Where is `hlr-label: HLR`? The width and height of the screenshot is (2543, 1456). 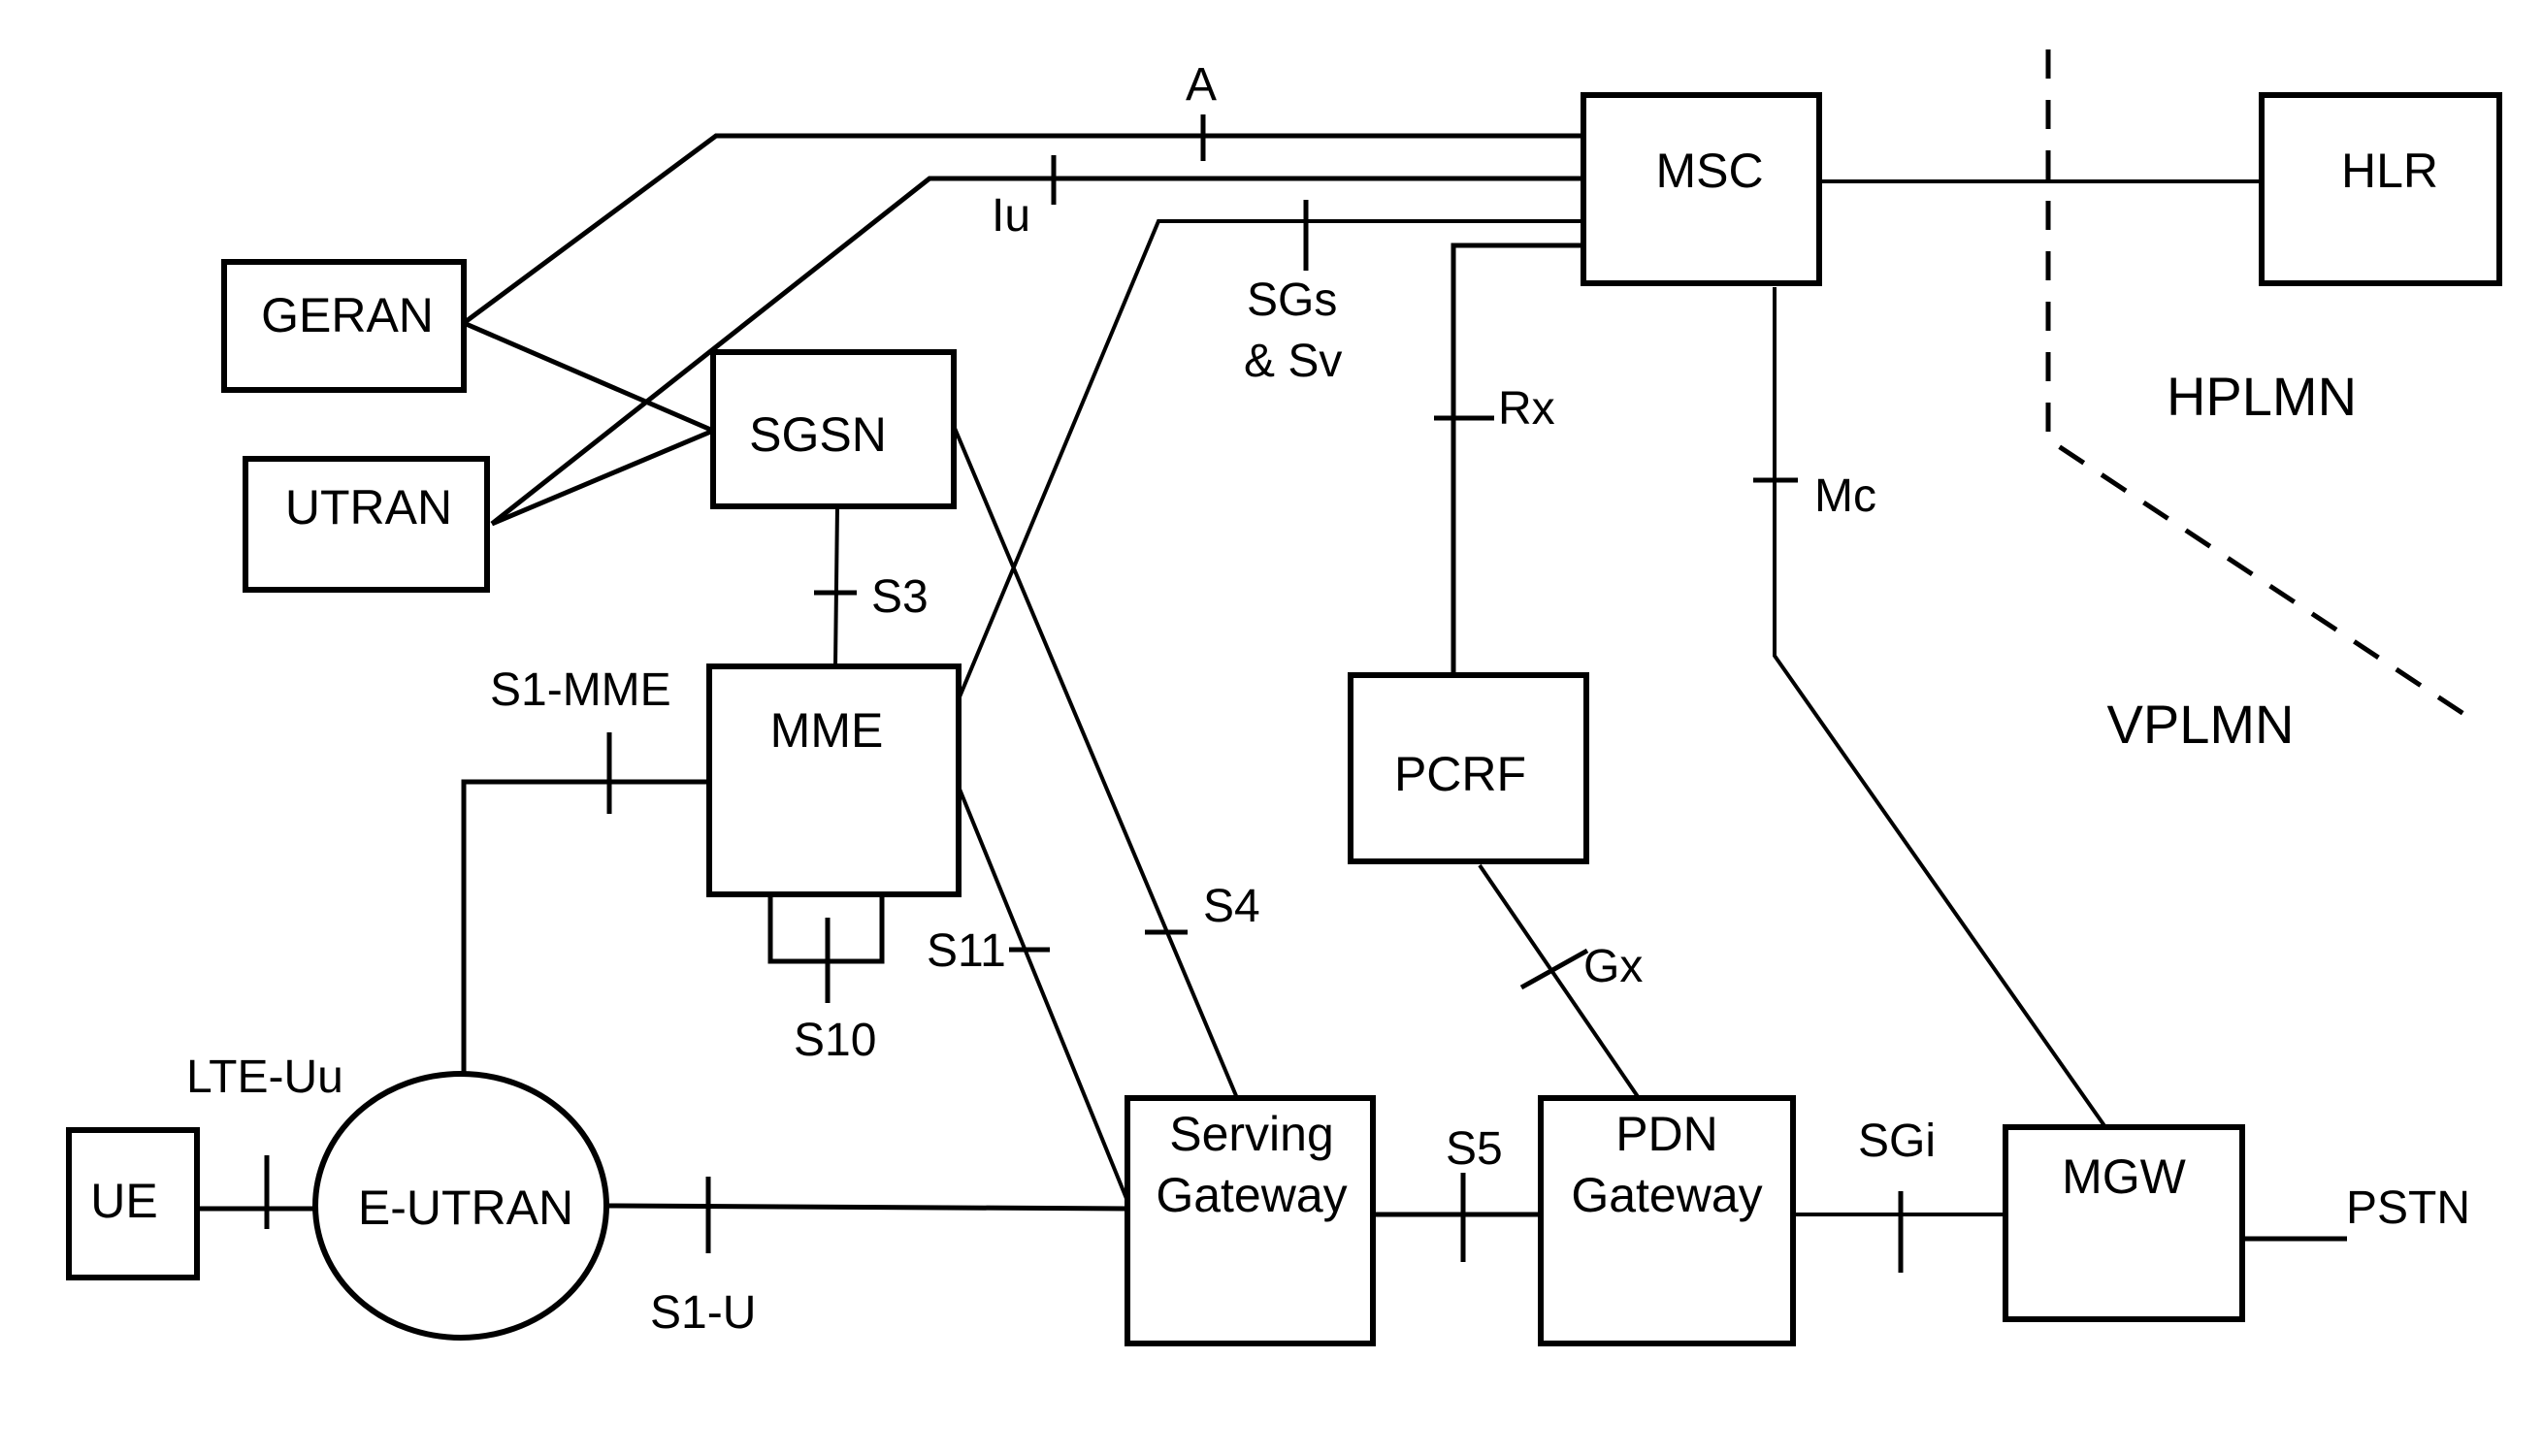
hlr-label: HLR is located at coordinates (2389, 171).